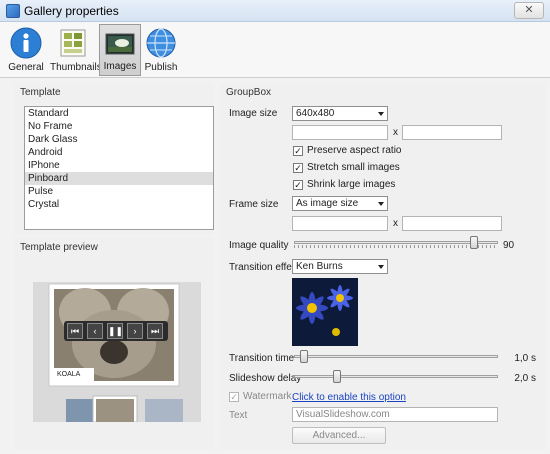 The height and width of the screenshot is (454, 550). I want to click on template-item-pinboard: Pinboard, so click(119, 178).